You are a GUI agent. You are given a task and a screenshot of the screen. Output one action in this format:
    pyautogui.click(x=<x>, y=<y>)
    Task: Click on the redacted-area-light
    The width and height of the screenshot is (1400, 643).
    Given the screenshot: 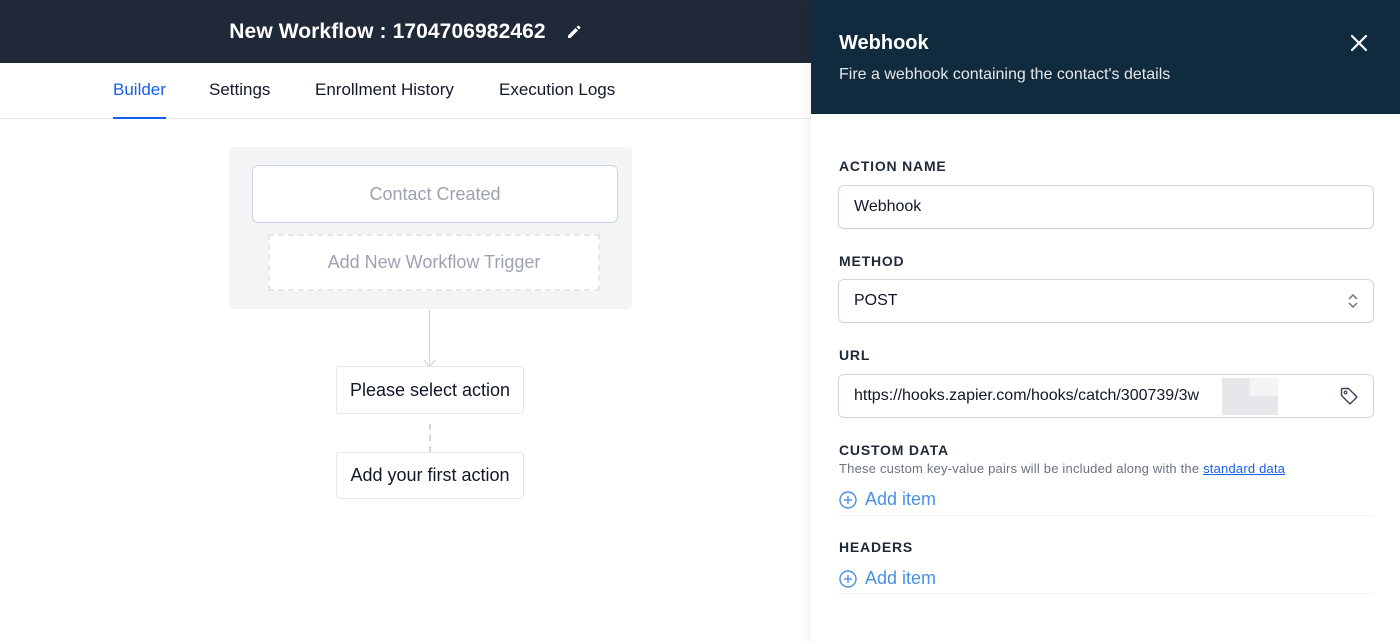 What is the action you would take?
    pyautogui.click(x=1264, y=387)
    